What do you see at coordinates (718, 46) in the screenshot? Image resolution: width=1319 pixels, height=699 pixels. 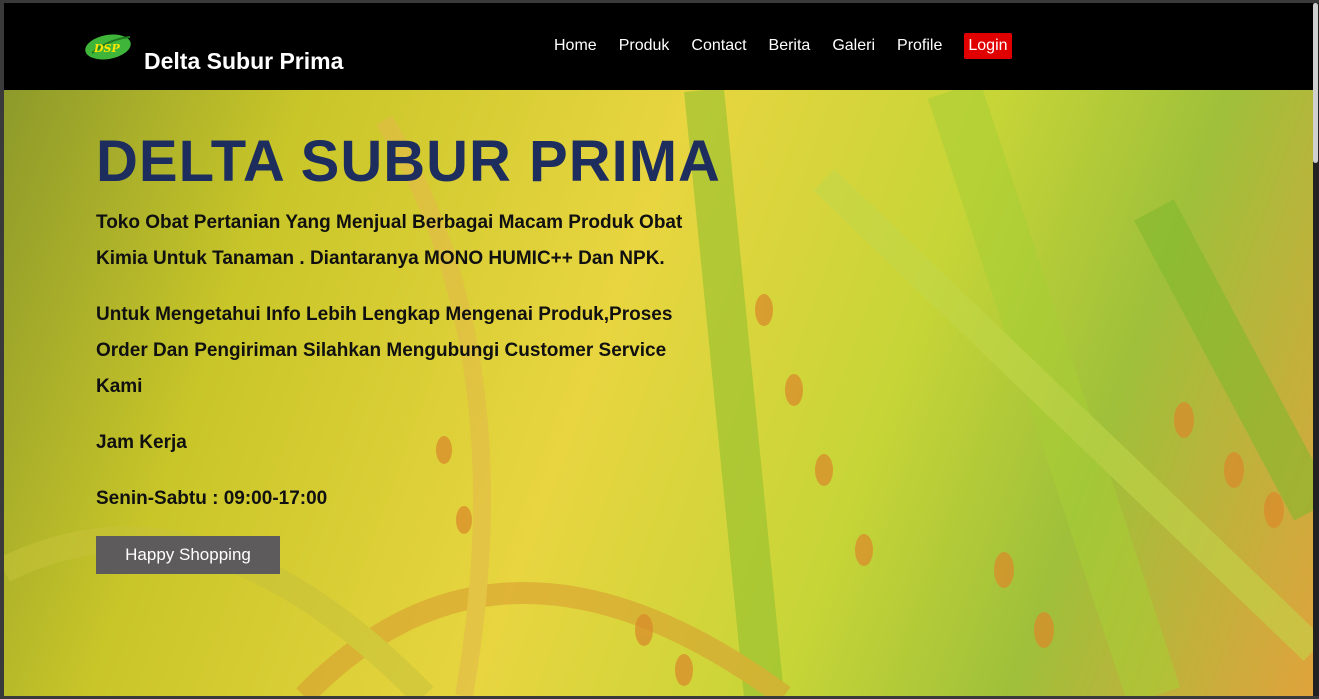 I see `nav-contact: Contact` at bounding box center [718, 46].